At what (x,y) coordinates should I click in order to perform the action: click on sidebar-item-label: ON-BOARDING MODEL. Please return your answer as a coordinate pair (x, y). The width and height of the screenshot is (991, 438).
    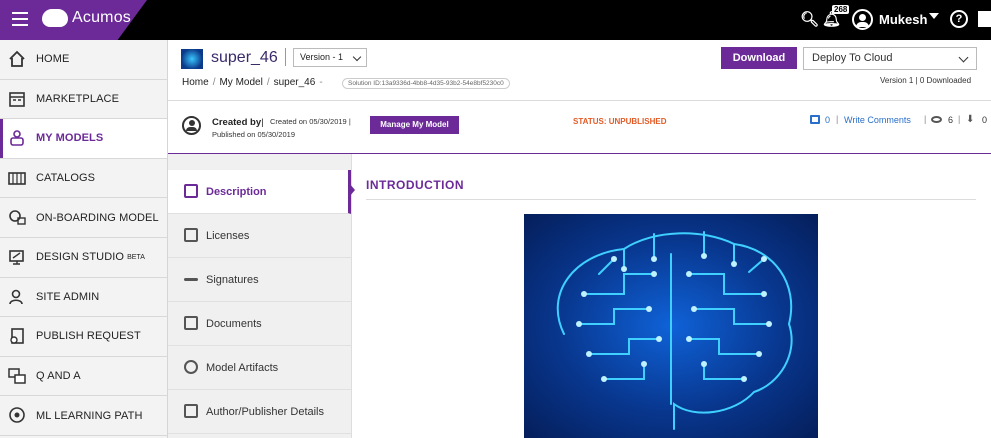
    Looking at the image, I should click on (97, 217).